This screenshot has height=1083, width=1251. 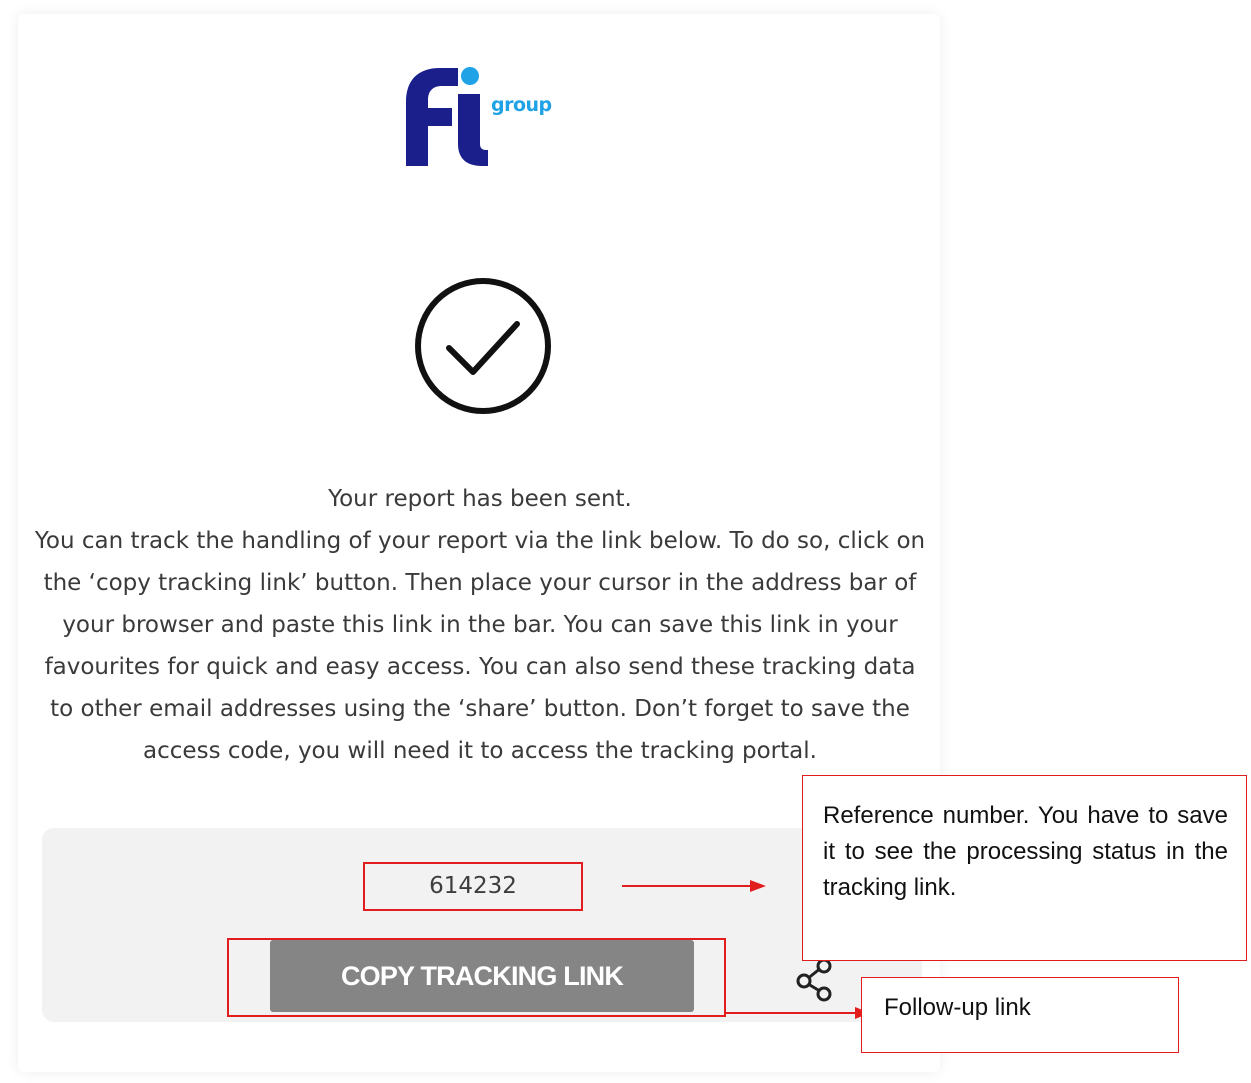 What do you see at coordinates (798, 1013) in the screenshot?
I see `followup-arrow` at bounding box center [798, 1013].